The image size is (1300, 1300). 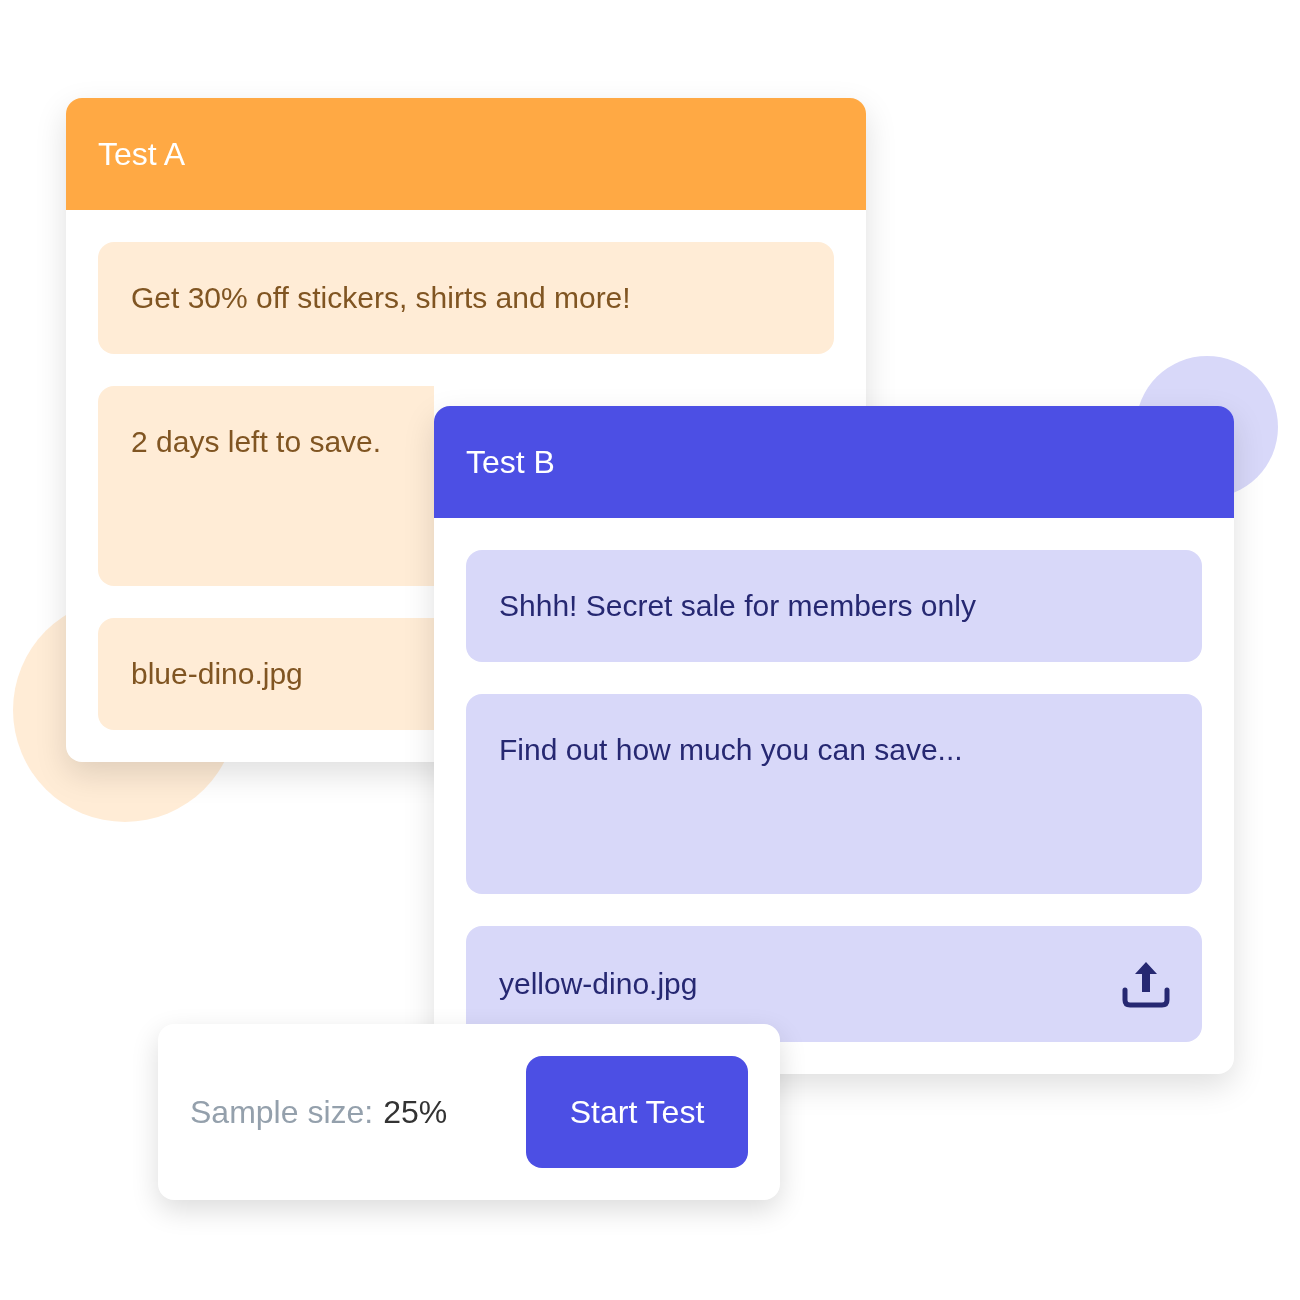 I want to click on text-field: Get 30% off stickers, shirts and more!, so click(x=466, y=298).